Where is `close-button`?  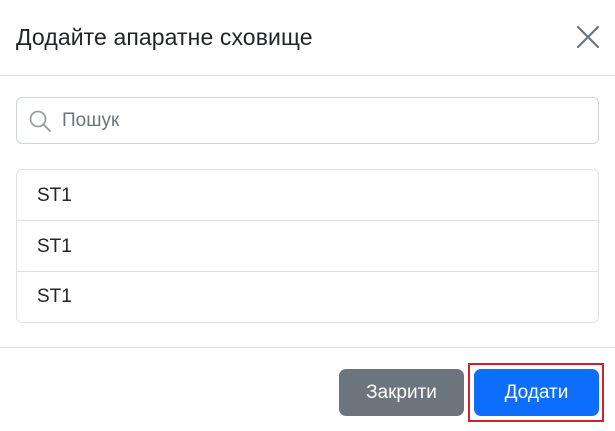 close-button is located at coordinates (588, 37).